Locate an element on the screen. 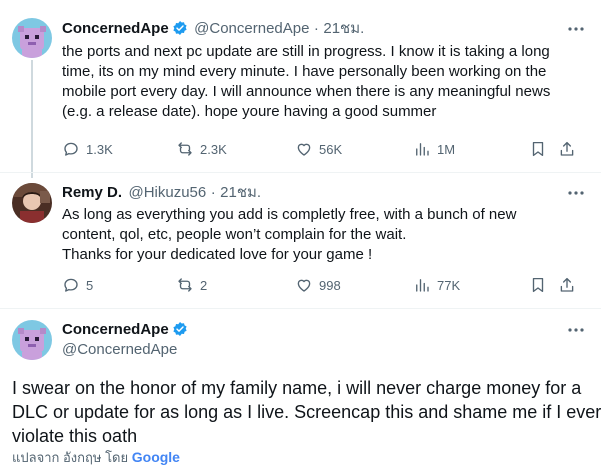 The image size is (601, 468). tweet-actions: 1.3K 2.3K 56K 1M is located at coordinates (322, 150).